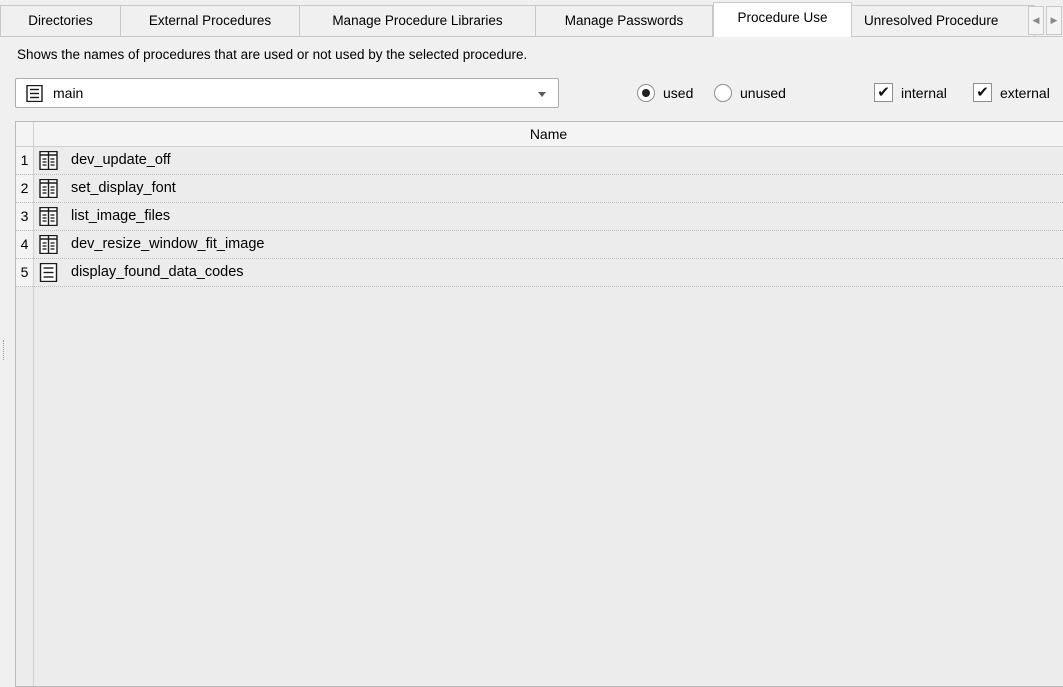 This screenshot has height=687, width=1063. I want to click on row-number: 4, so click(25, 244).